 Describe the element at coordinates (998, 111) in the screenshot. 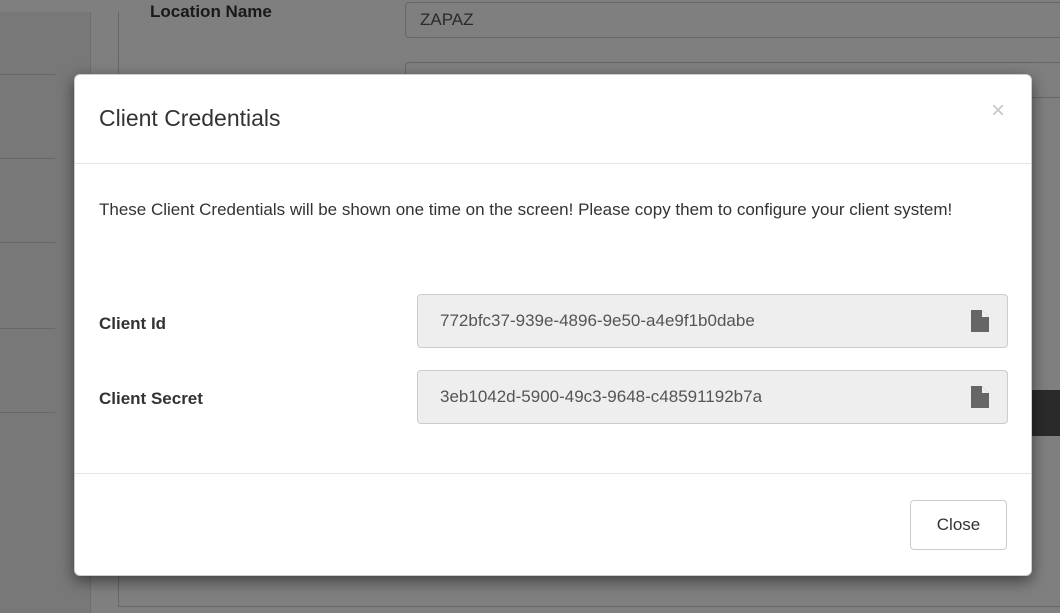

I see `close-icon: ×` at that location.